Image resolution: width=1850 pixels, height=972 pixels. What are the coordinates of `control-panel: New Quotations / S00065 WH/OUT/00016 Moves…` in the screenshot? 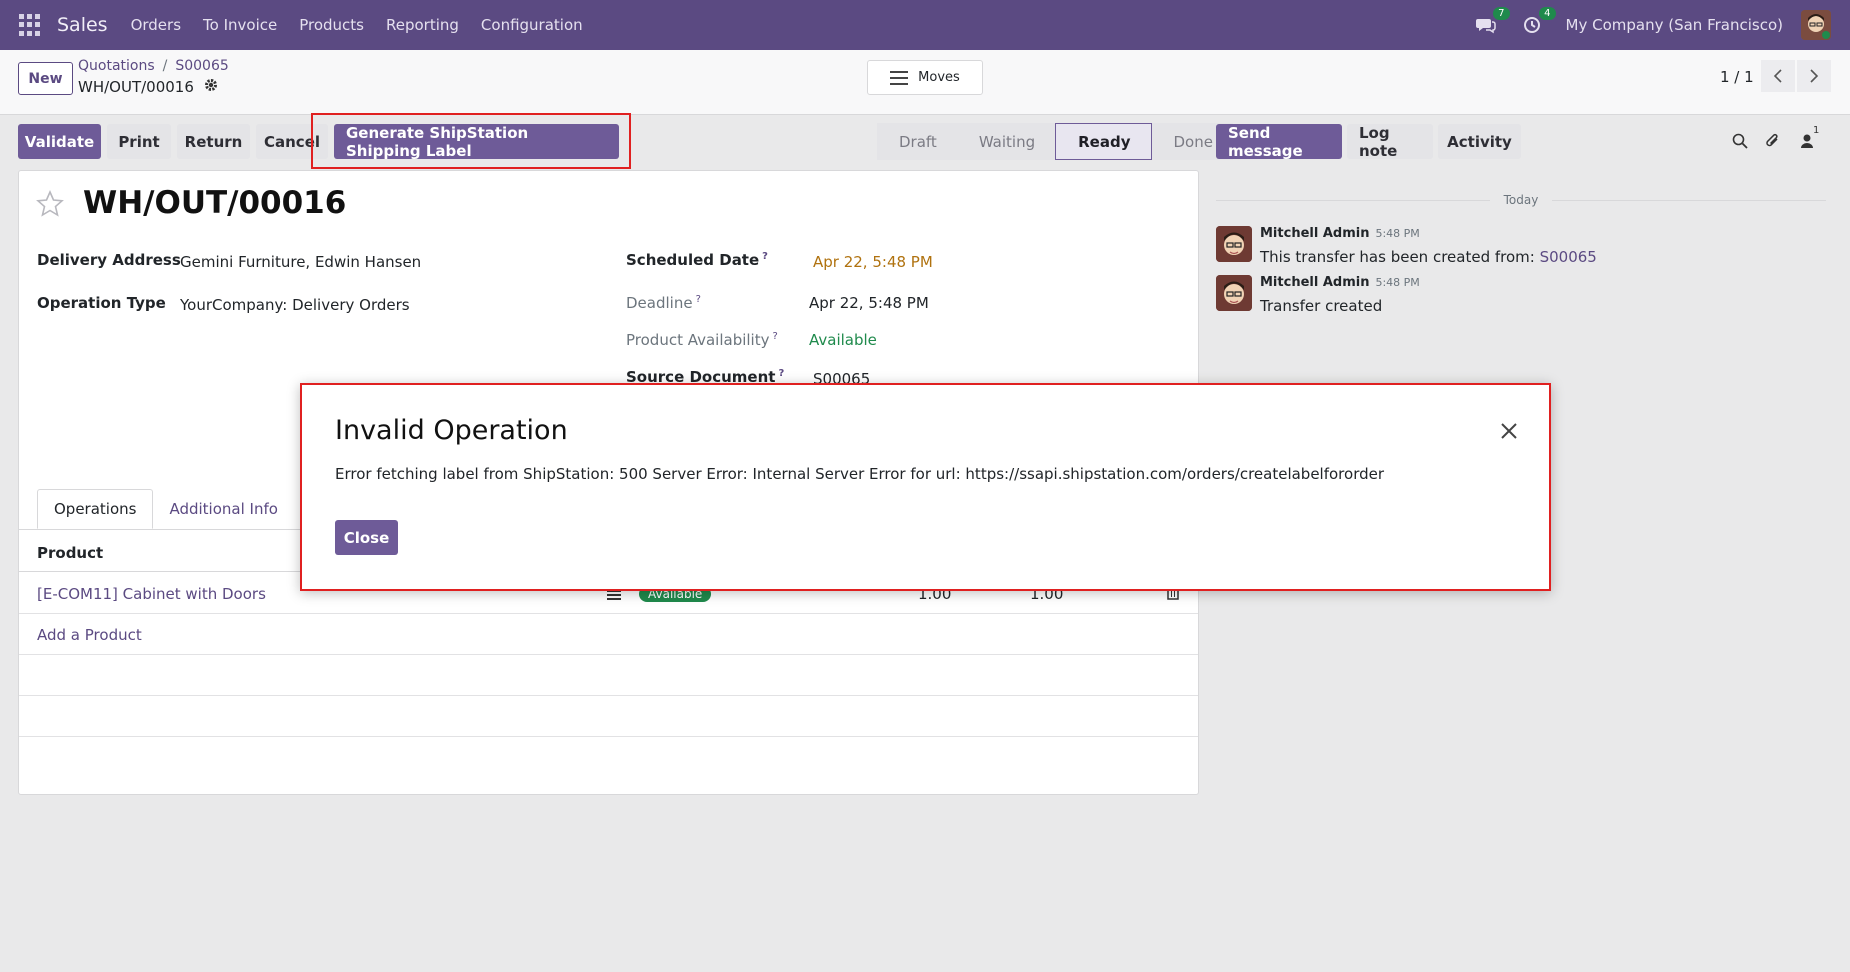 It's located at (925, 82).